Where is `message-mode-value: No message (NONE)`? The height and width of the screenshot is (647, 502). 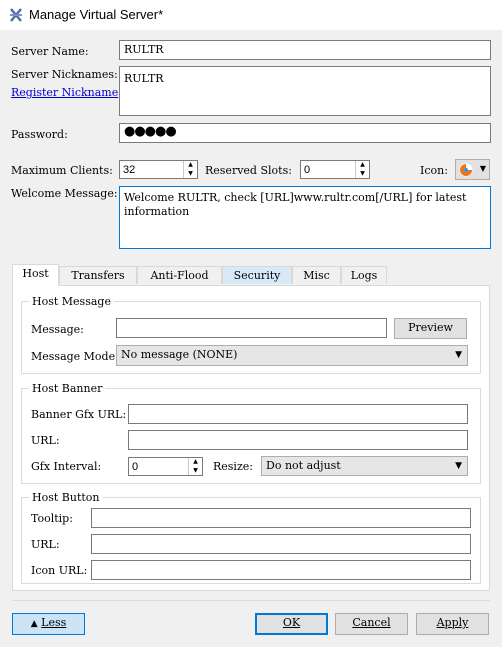 message-mode-value: No message (NONE) is located at coordinates (179, 354).